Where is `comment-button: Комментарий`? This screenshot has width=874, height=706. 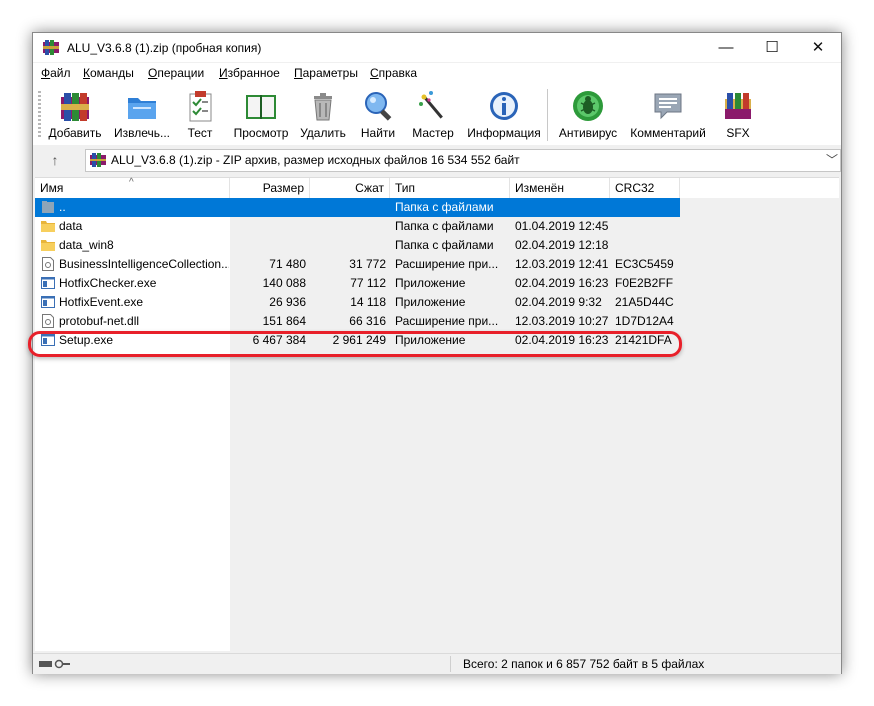 comment-button: Комментарий is located at coordinates (668, 114).